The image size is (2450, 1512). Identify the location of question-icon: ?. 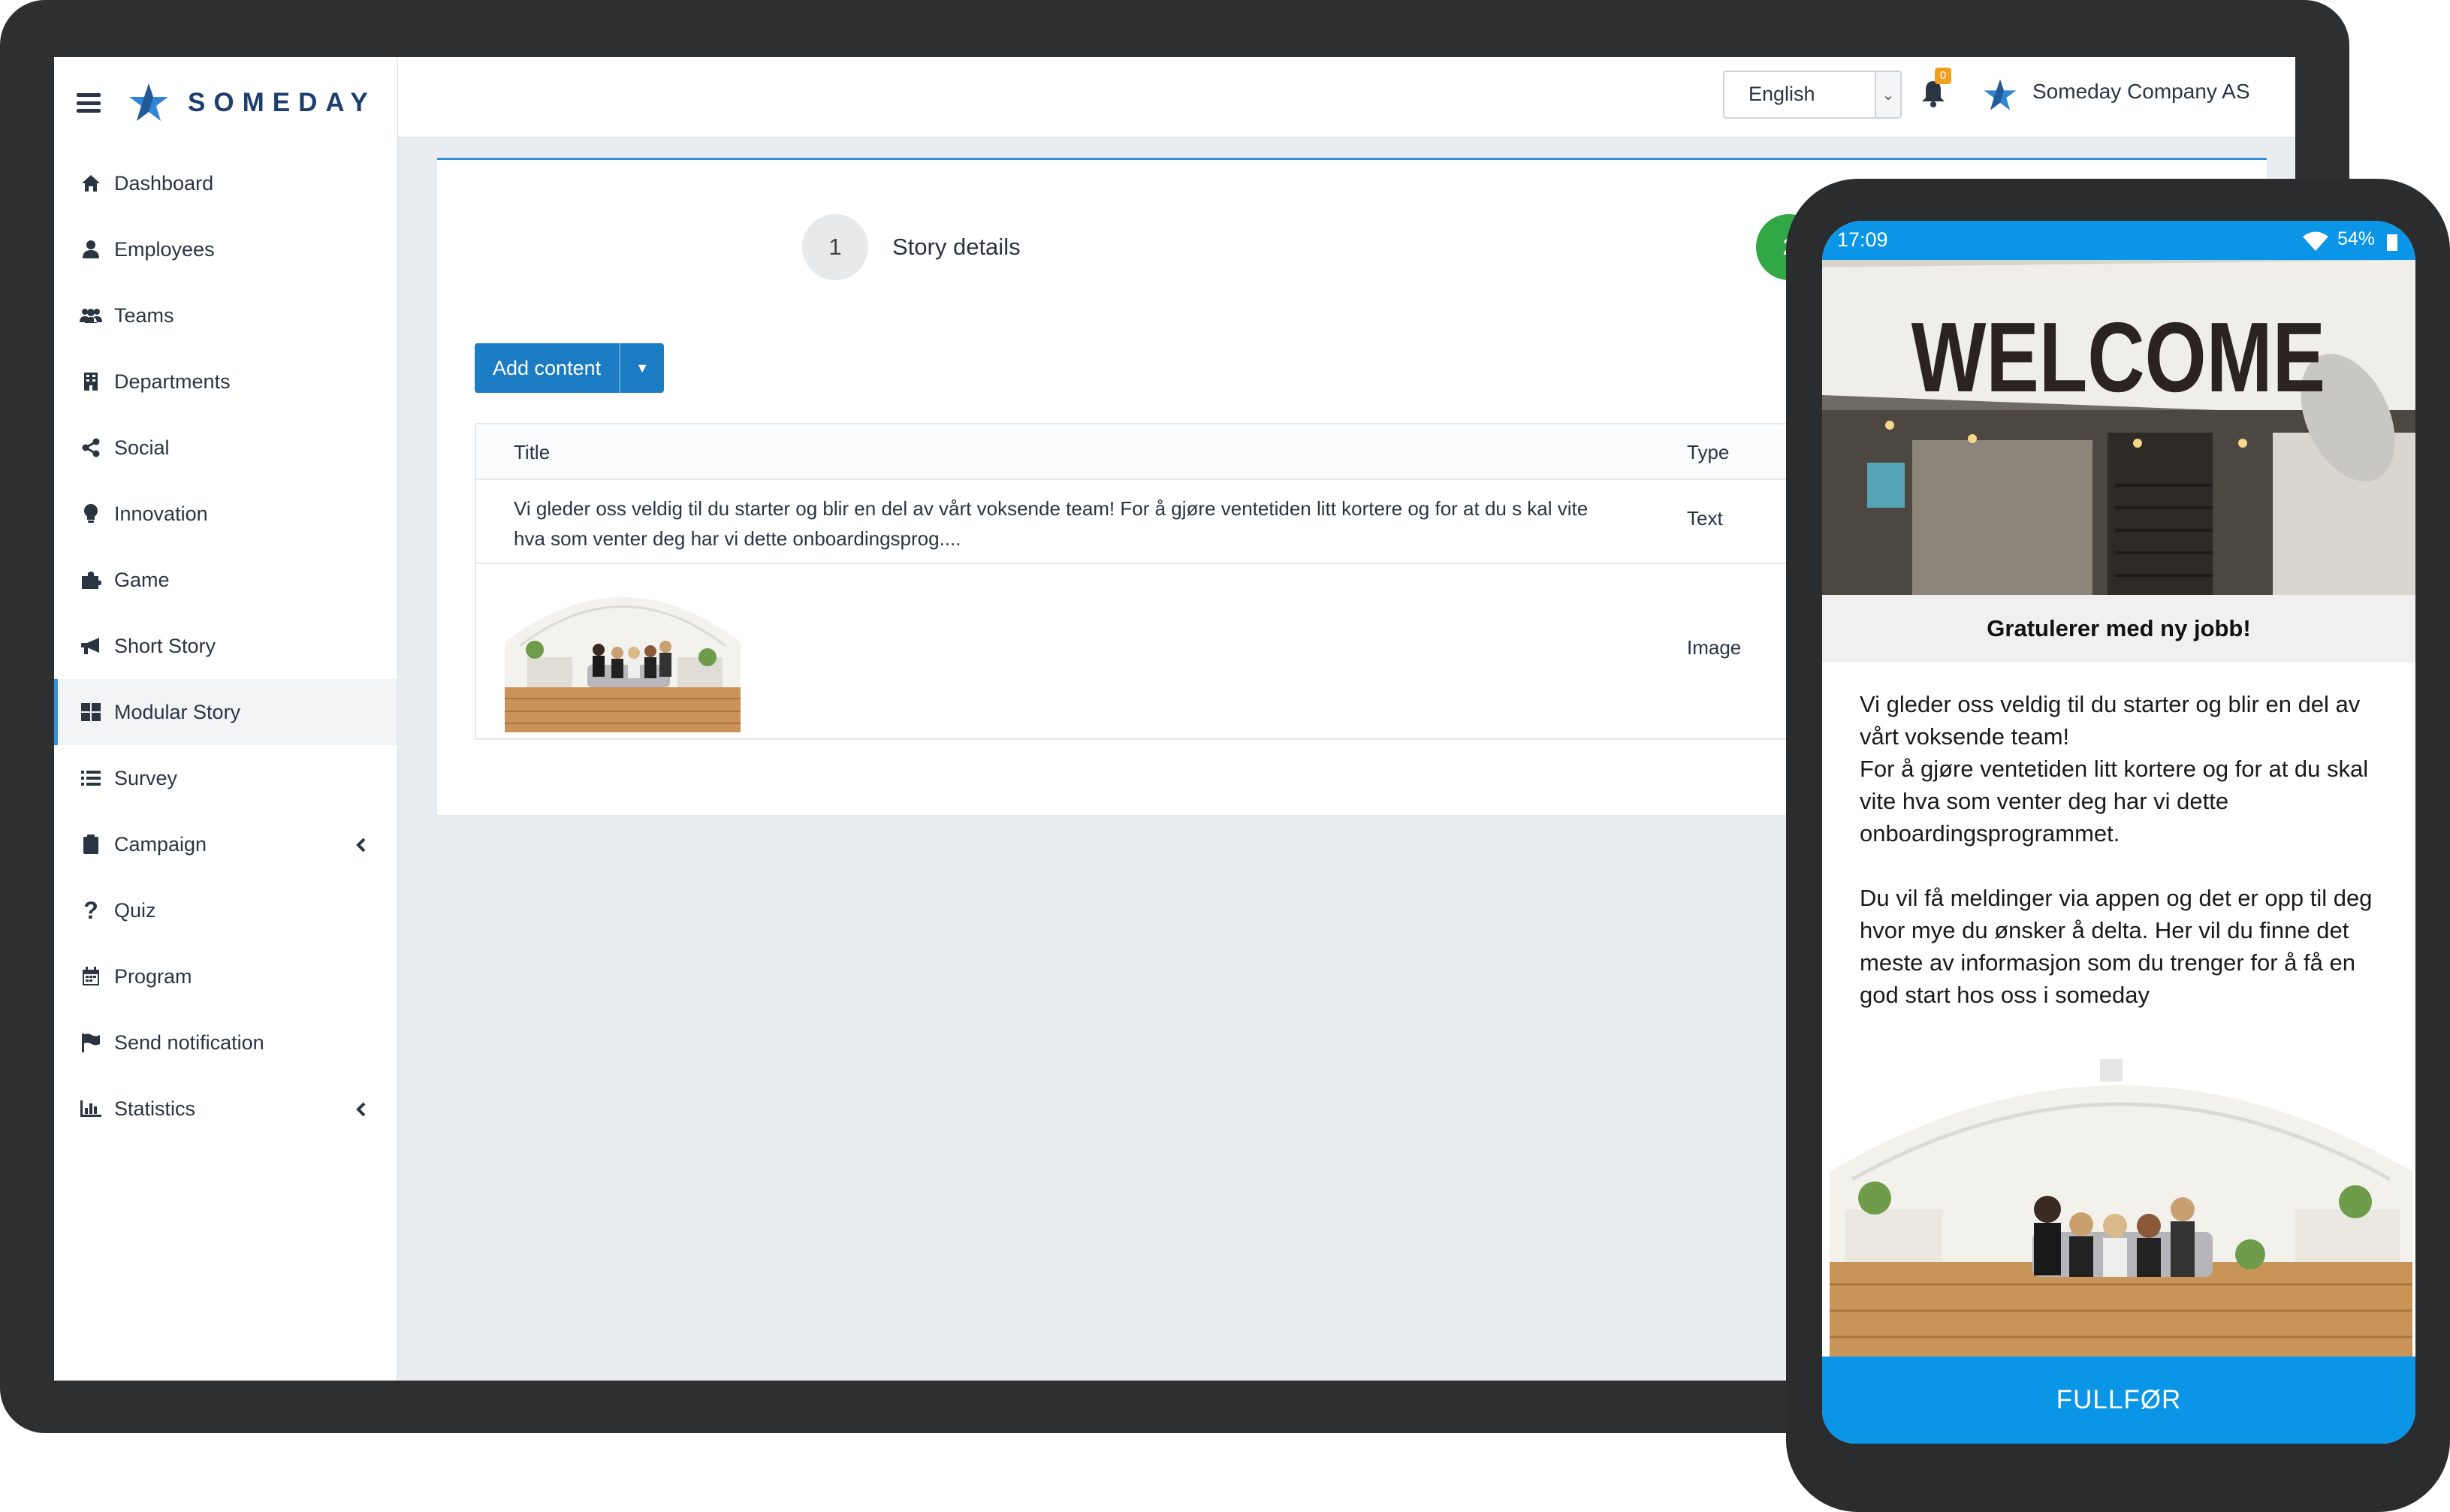
(90, 910).